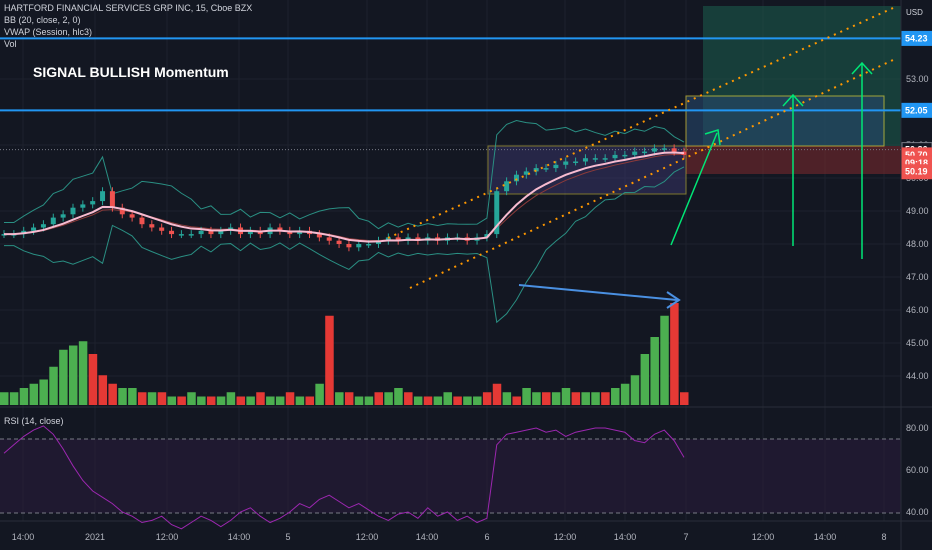  Describe the element at coordinates (917, 277) in the screenshot. I see `price-tick-label: 47.00` at that location.